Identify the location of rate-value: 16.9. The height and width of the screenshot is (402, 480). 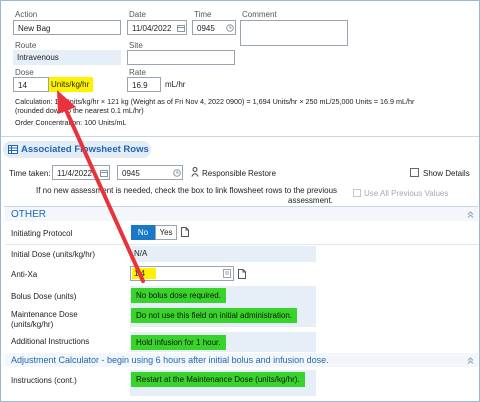
(140, 85).